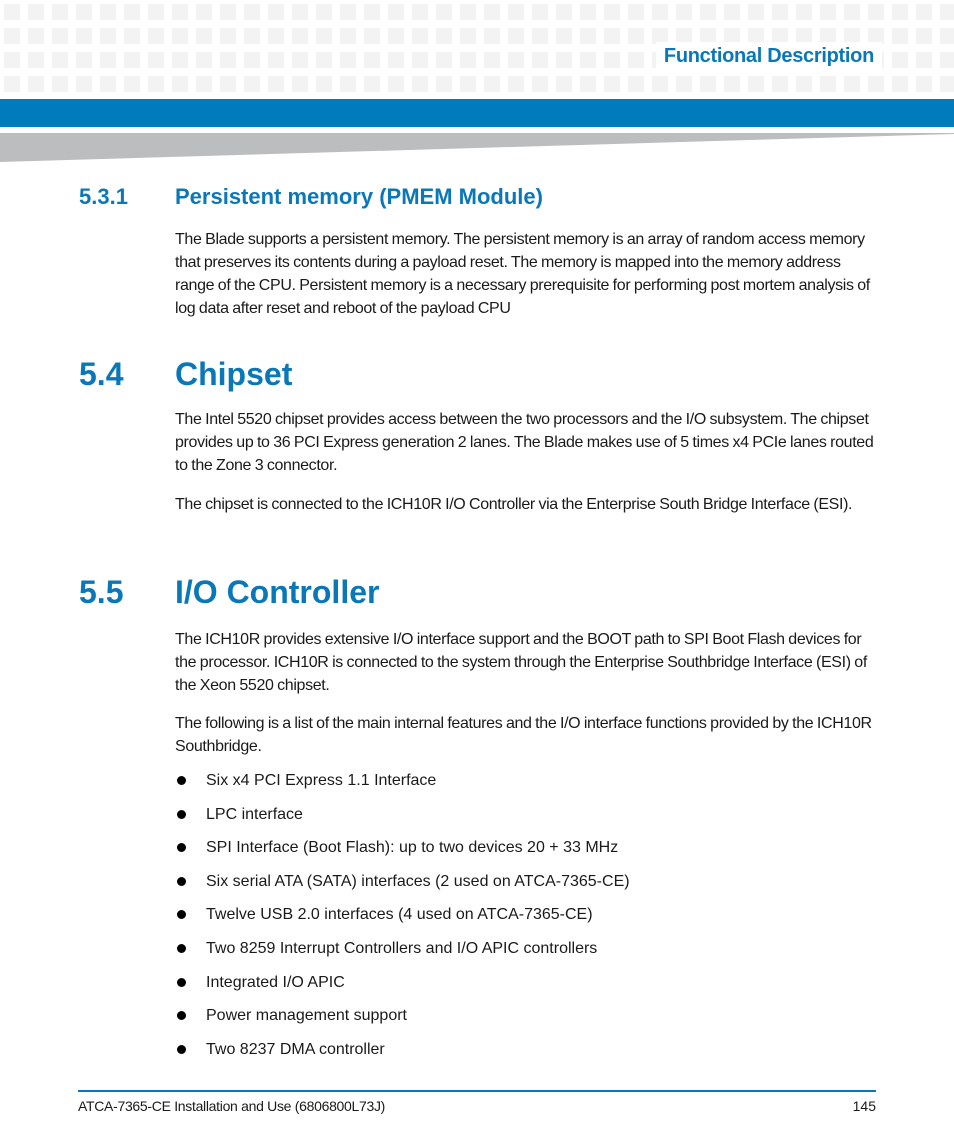  I want to click on section-title: Persistent memory (PMEM Module), so click(359, 196).